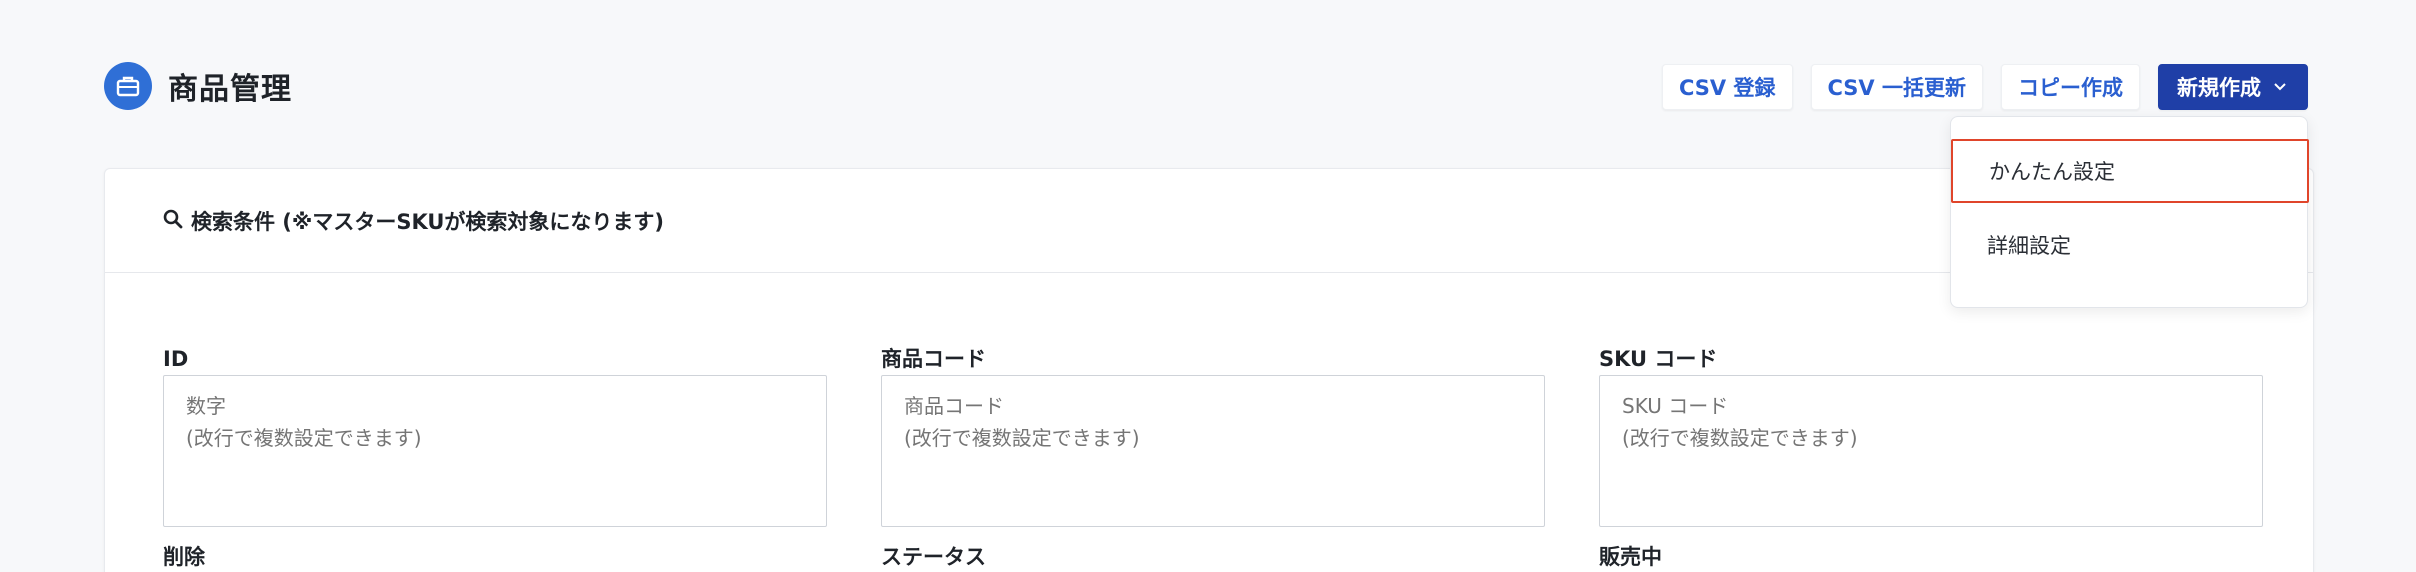  I want to click on briefcase-icon, so click(128, 86).